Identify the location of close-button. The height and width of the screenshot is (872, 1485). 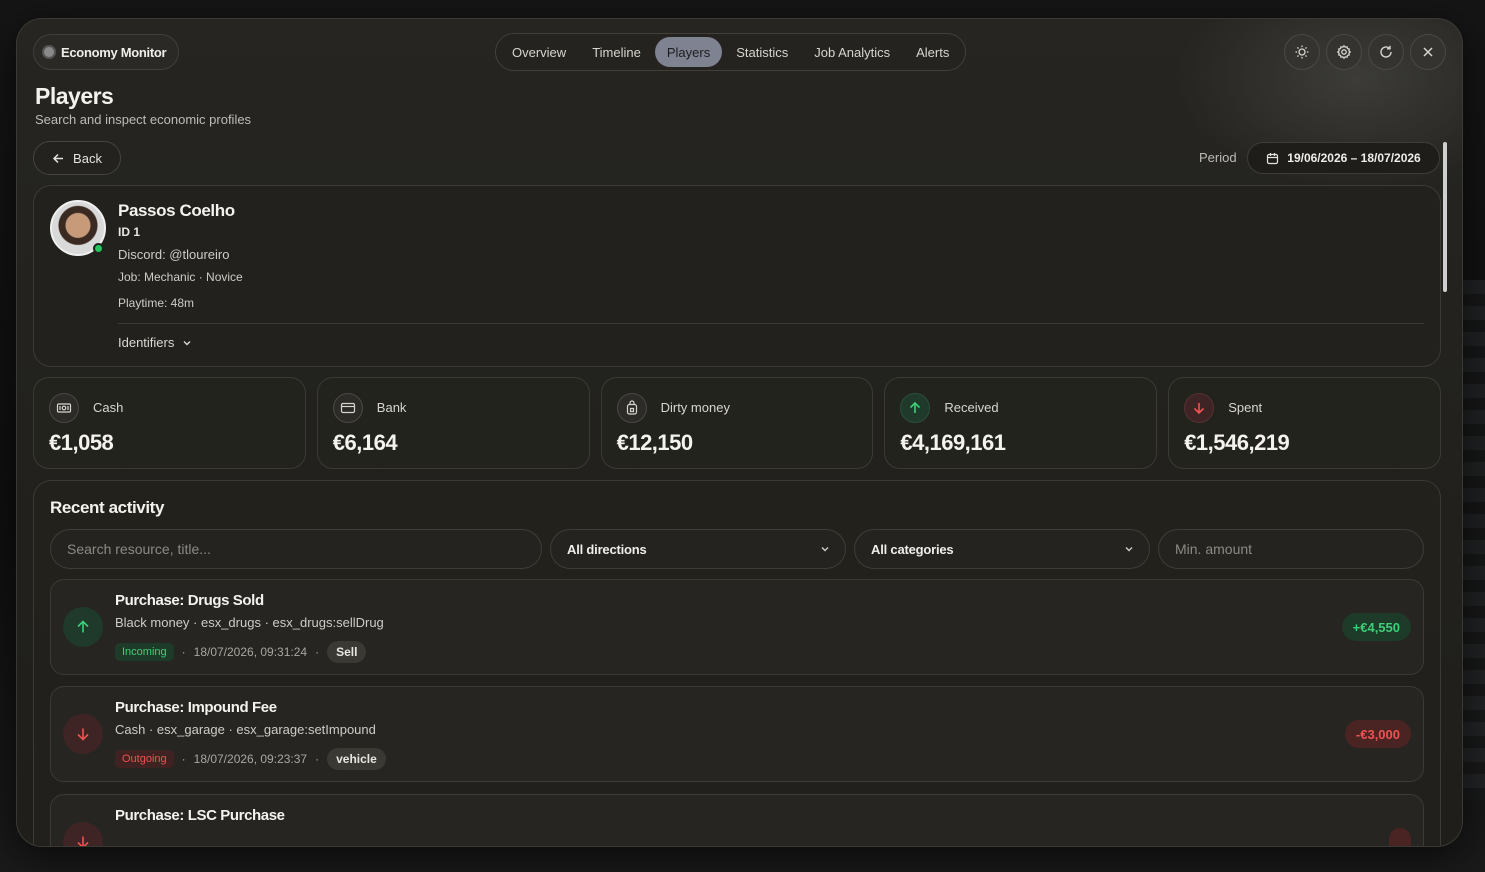
(1428, 52).